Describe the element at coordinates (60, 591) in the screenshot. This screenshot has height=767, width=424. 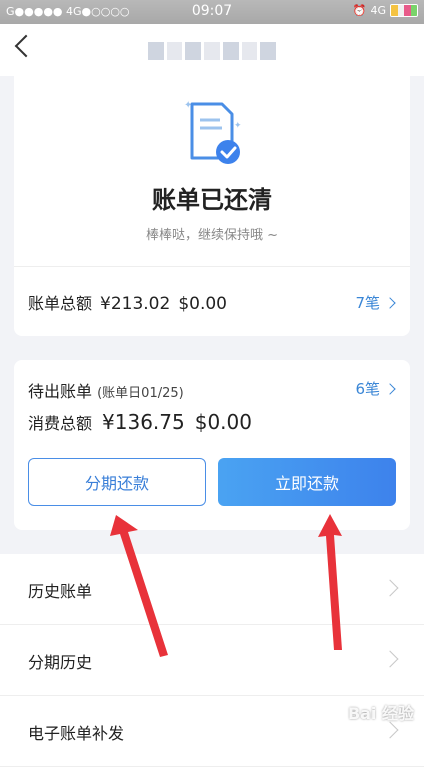
I see `menu-item-label: 历史账单` at that location.